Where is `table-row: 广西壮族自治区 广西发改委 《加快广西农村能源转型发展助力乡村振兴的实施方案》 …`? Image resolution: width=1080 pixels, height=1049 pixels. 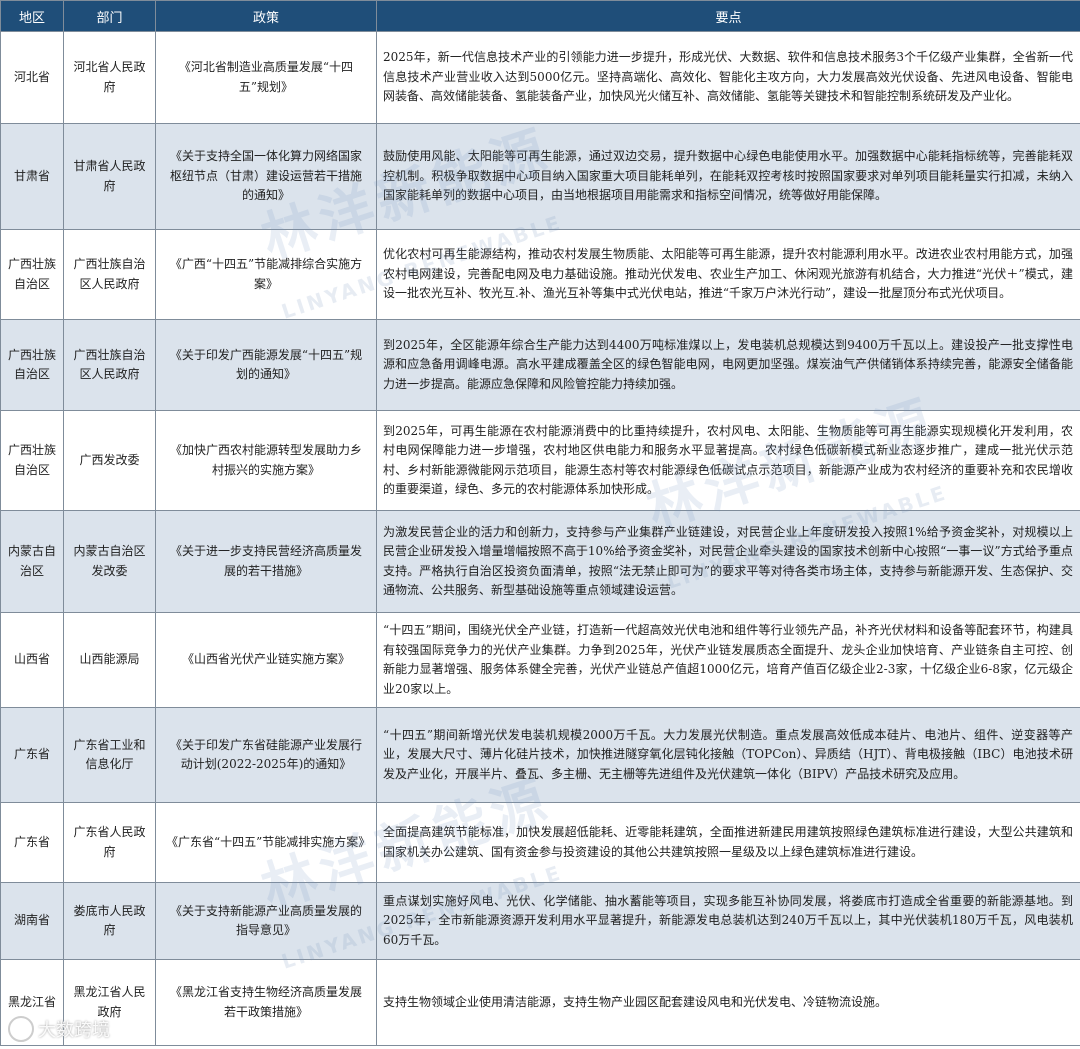 table-row: 广西壮族自治区 广西发改委 《加快广西农村能源转型发展助力乡村振兴的实施方案》 … is located at coordinates (540, 460).